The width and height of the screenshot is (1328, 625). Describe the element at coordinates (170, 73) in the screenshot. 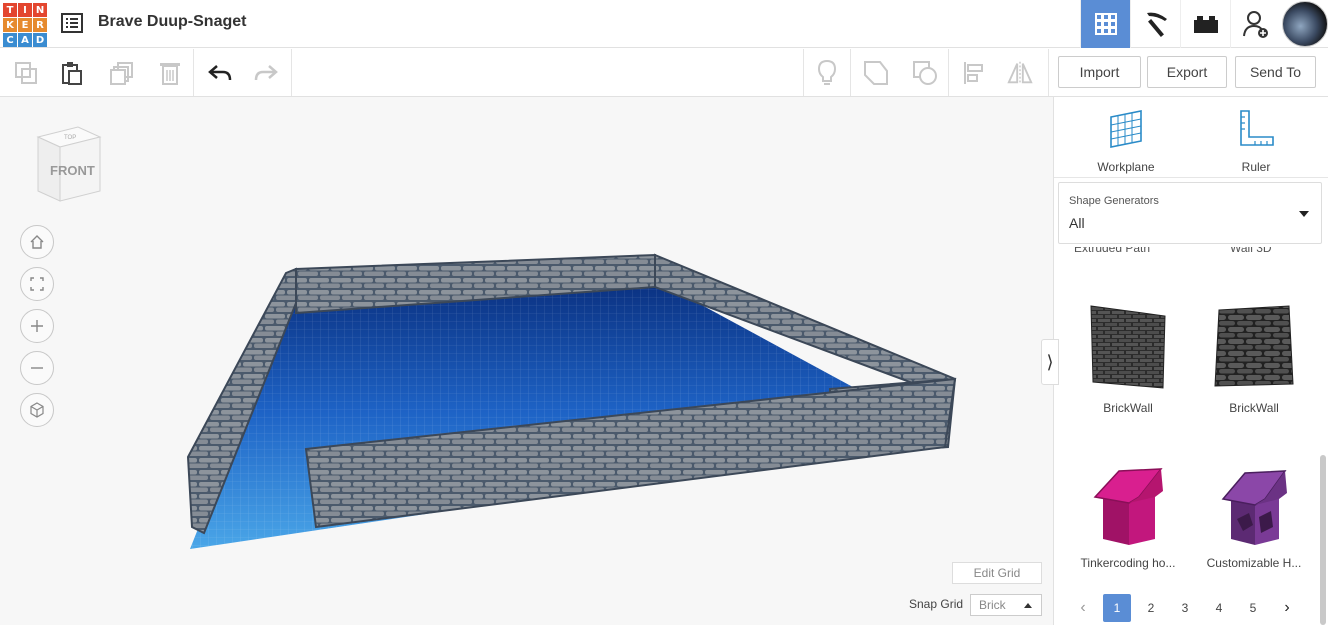

I see `trash-icon` at that location.